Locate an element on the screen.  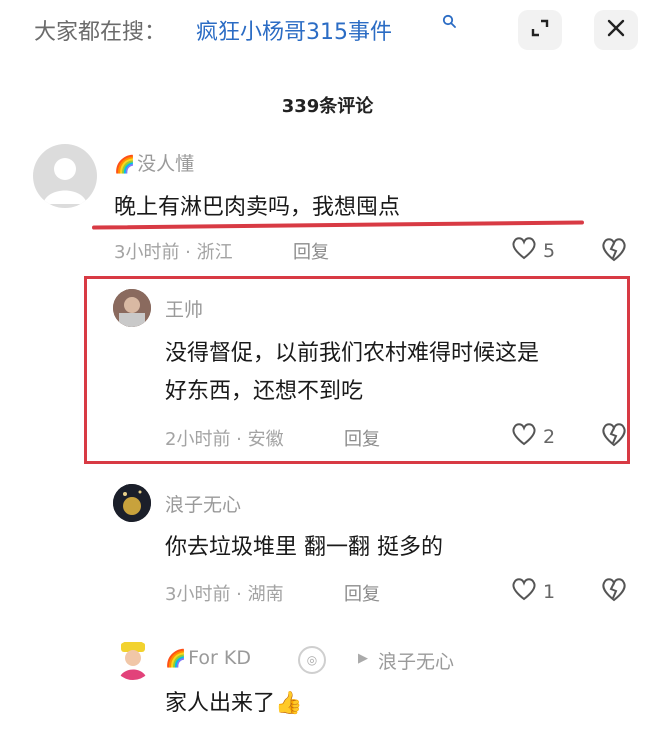
comment-text-line-2: 好东西，还想不到吃 is located at coordinates (264, 391).